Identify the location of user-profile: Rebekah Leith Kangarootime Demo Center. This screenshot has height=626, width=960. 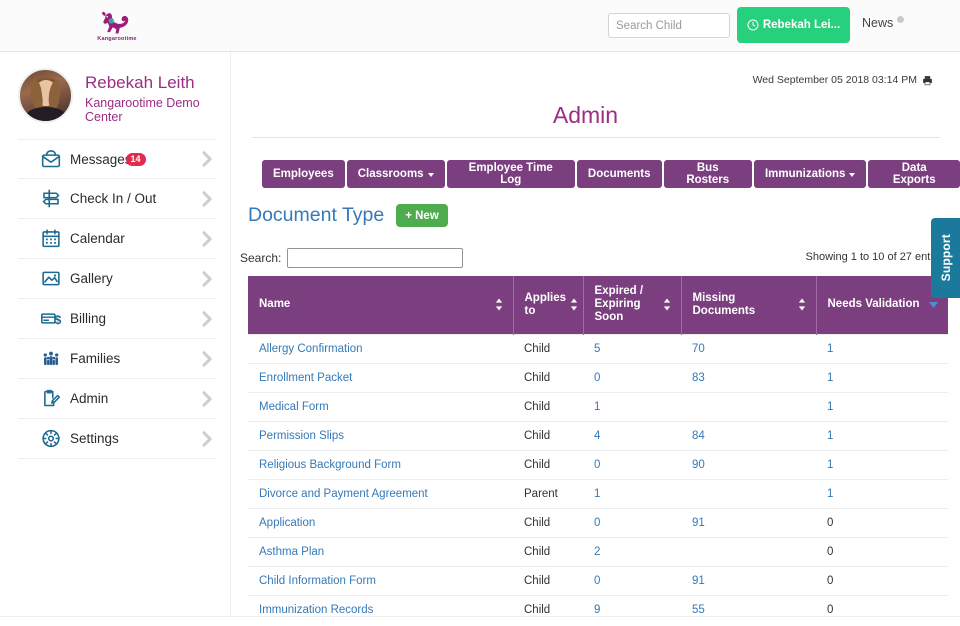
(115, 88).